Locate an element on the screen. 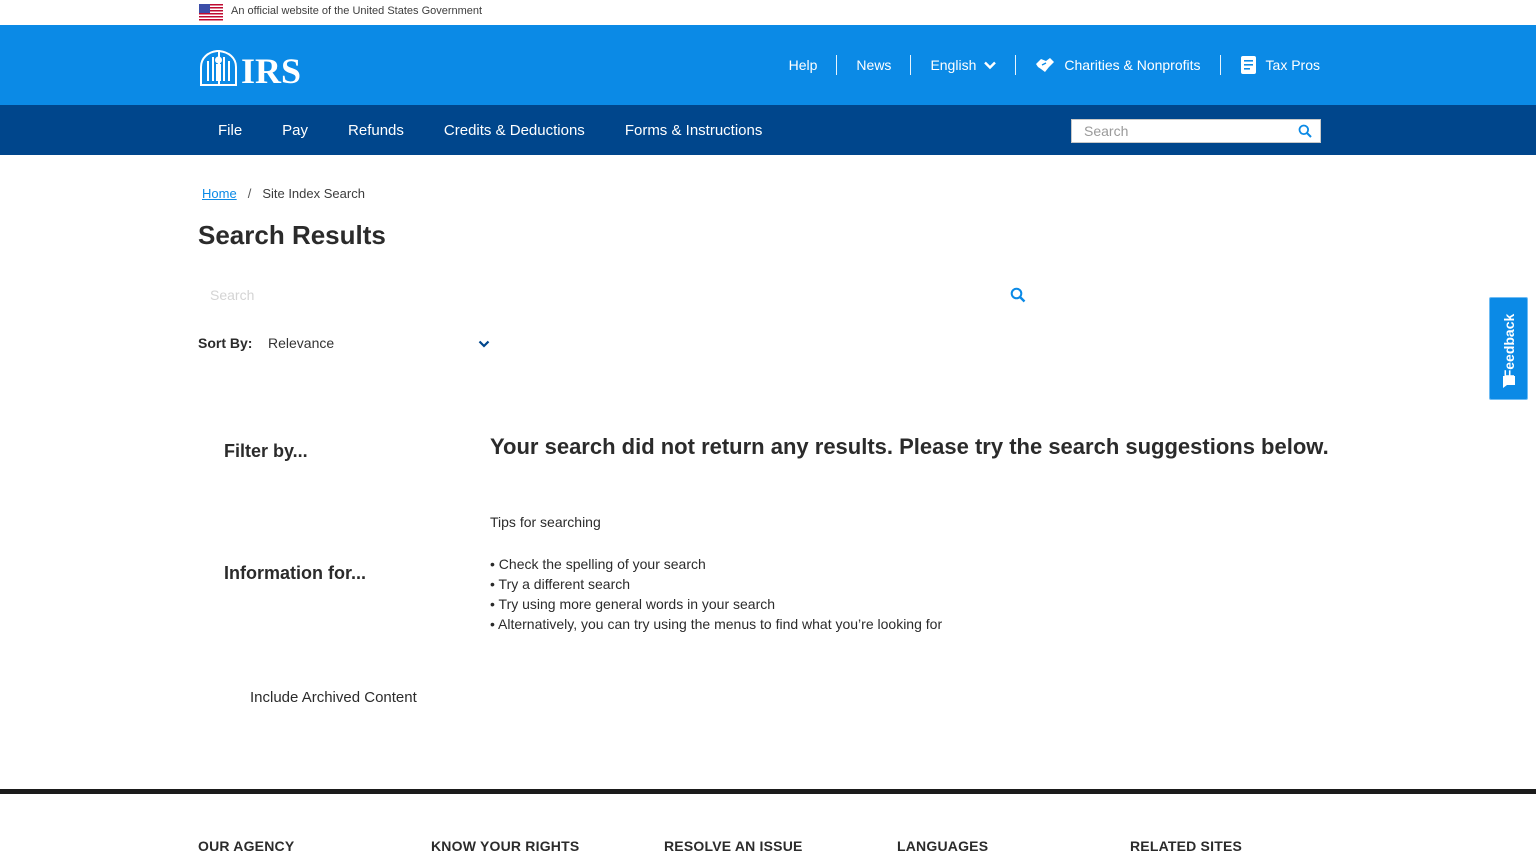 Image resolution: width=1536 pixels, height=864 pixels. news-link-label: News is located at coordinates (874, 65).